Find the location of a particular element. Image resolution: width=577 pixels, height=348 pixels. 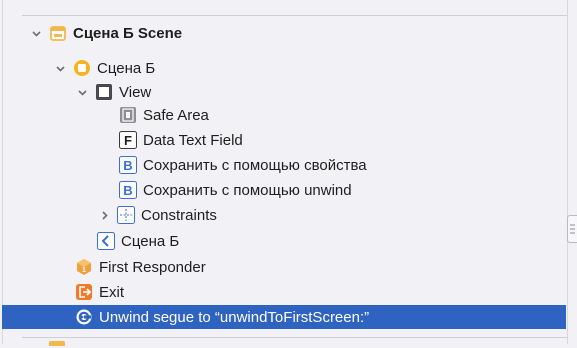

safe-area-icon is located at coordinates (128, 115).